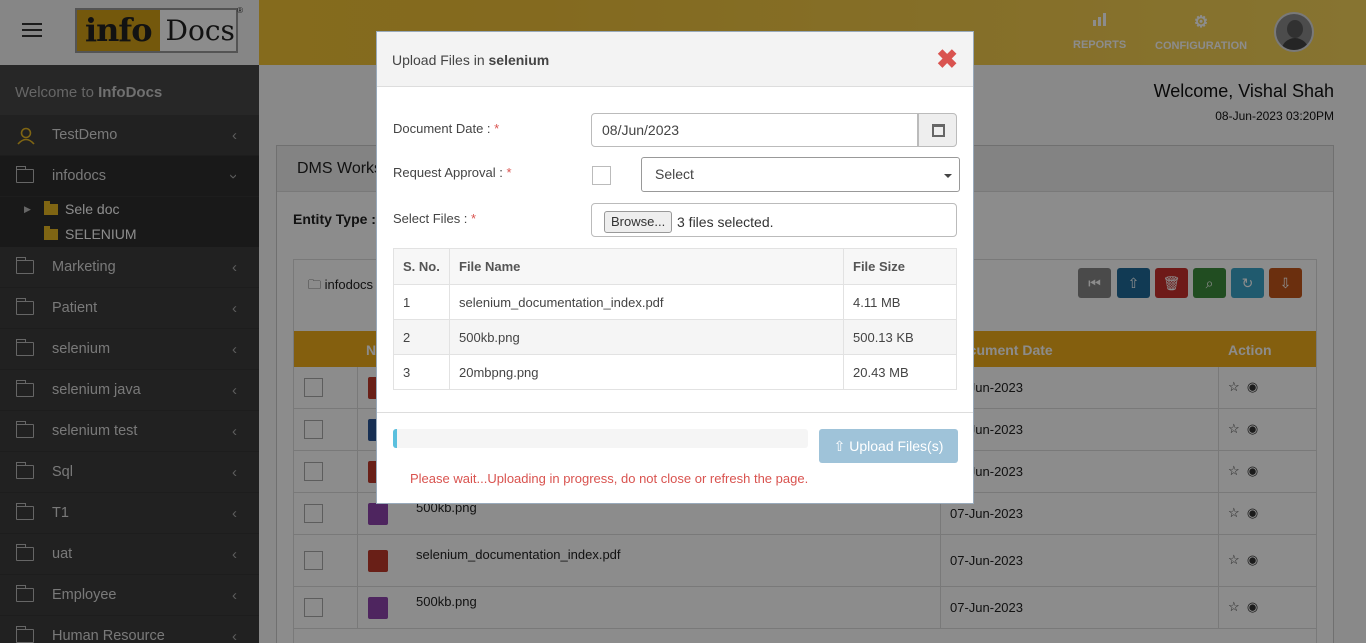 The height and width of the screenshot is (643, 1366). I want to click on upload-progress-bar, so click(600, 438).